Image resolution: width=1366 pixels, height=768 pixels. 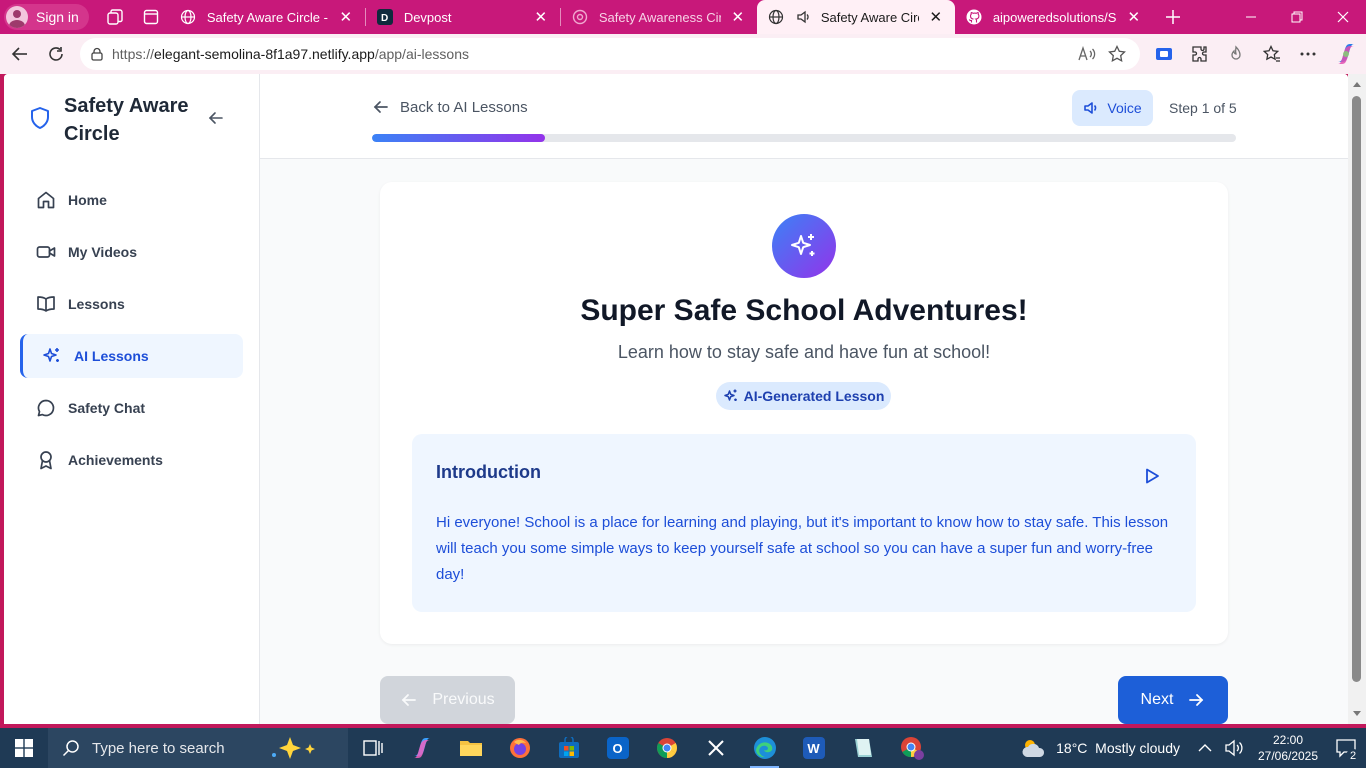 I want to click on sidebar-item-lessons: Lessons, so click(x=131, y=304).